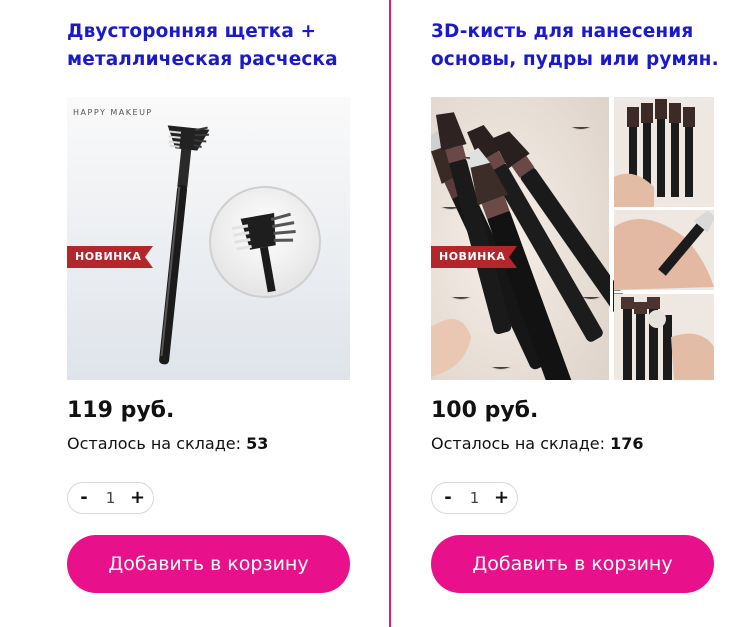 The height and width of the screenshot is (627, 746). I want to click on stock-info: Осталось на складе: 53, so click(167, 443).